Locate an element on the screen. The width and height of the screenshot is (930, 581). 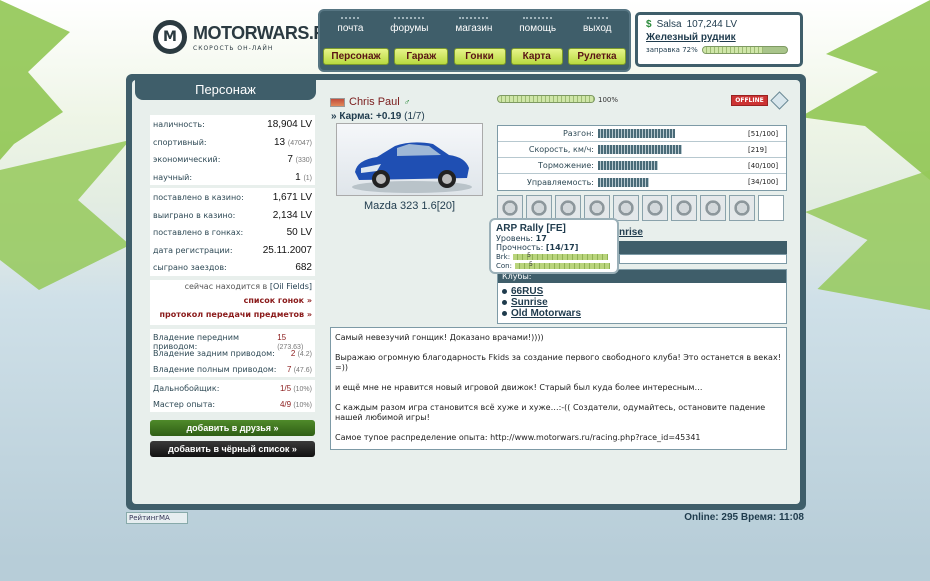
stat-label: сыграно заездов: is located at coordinates (190, 267).